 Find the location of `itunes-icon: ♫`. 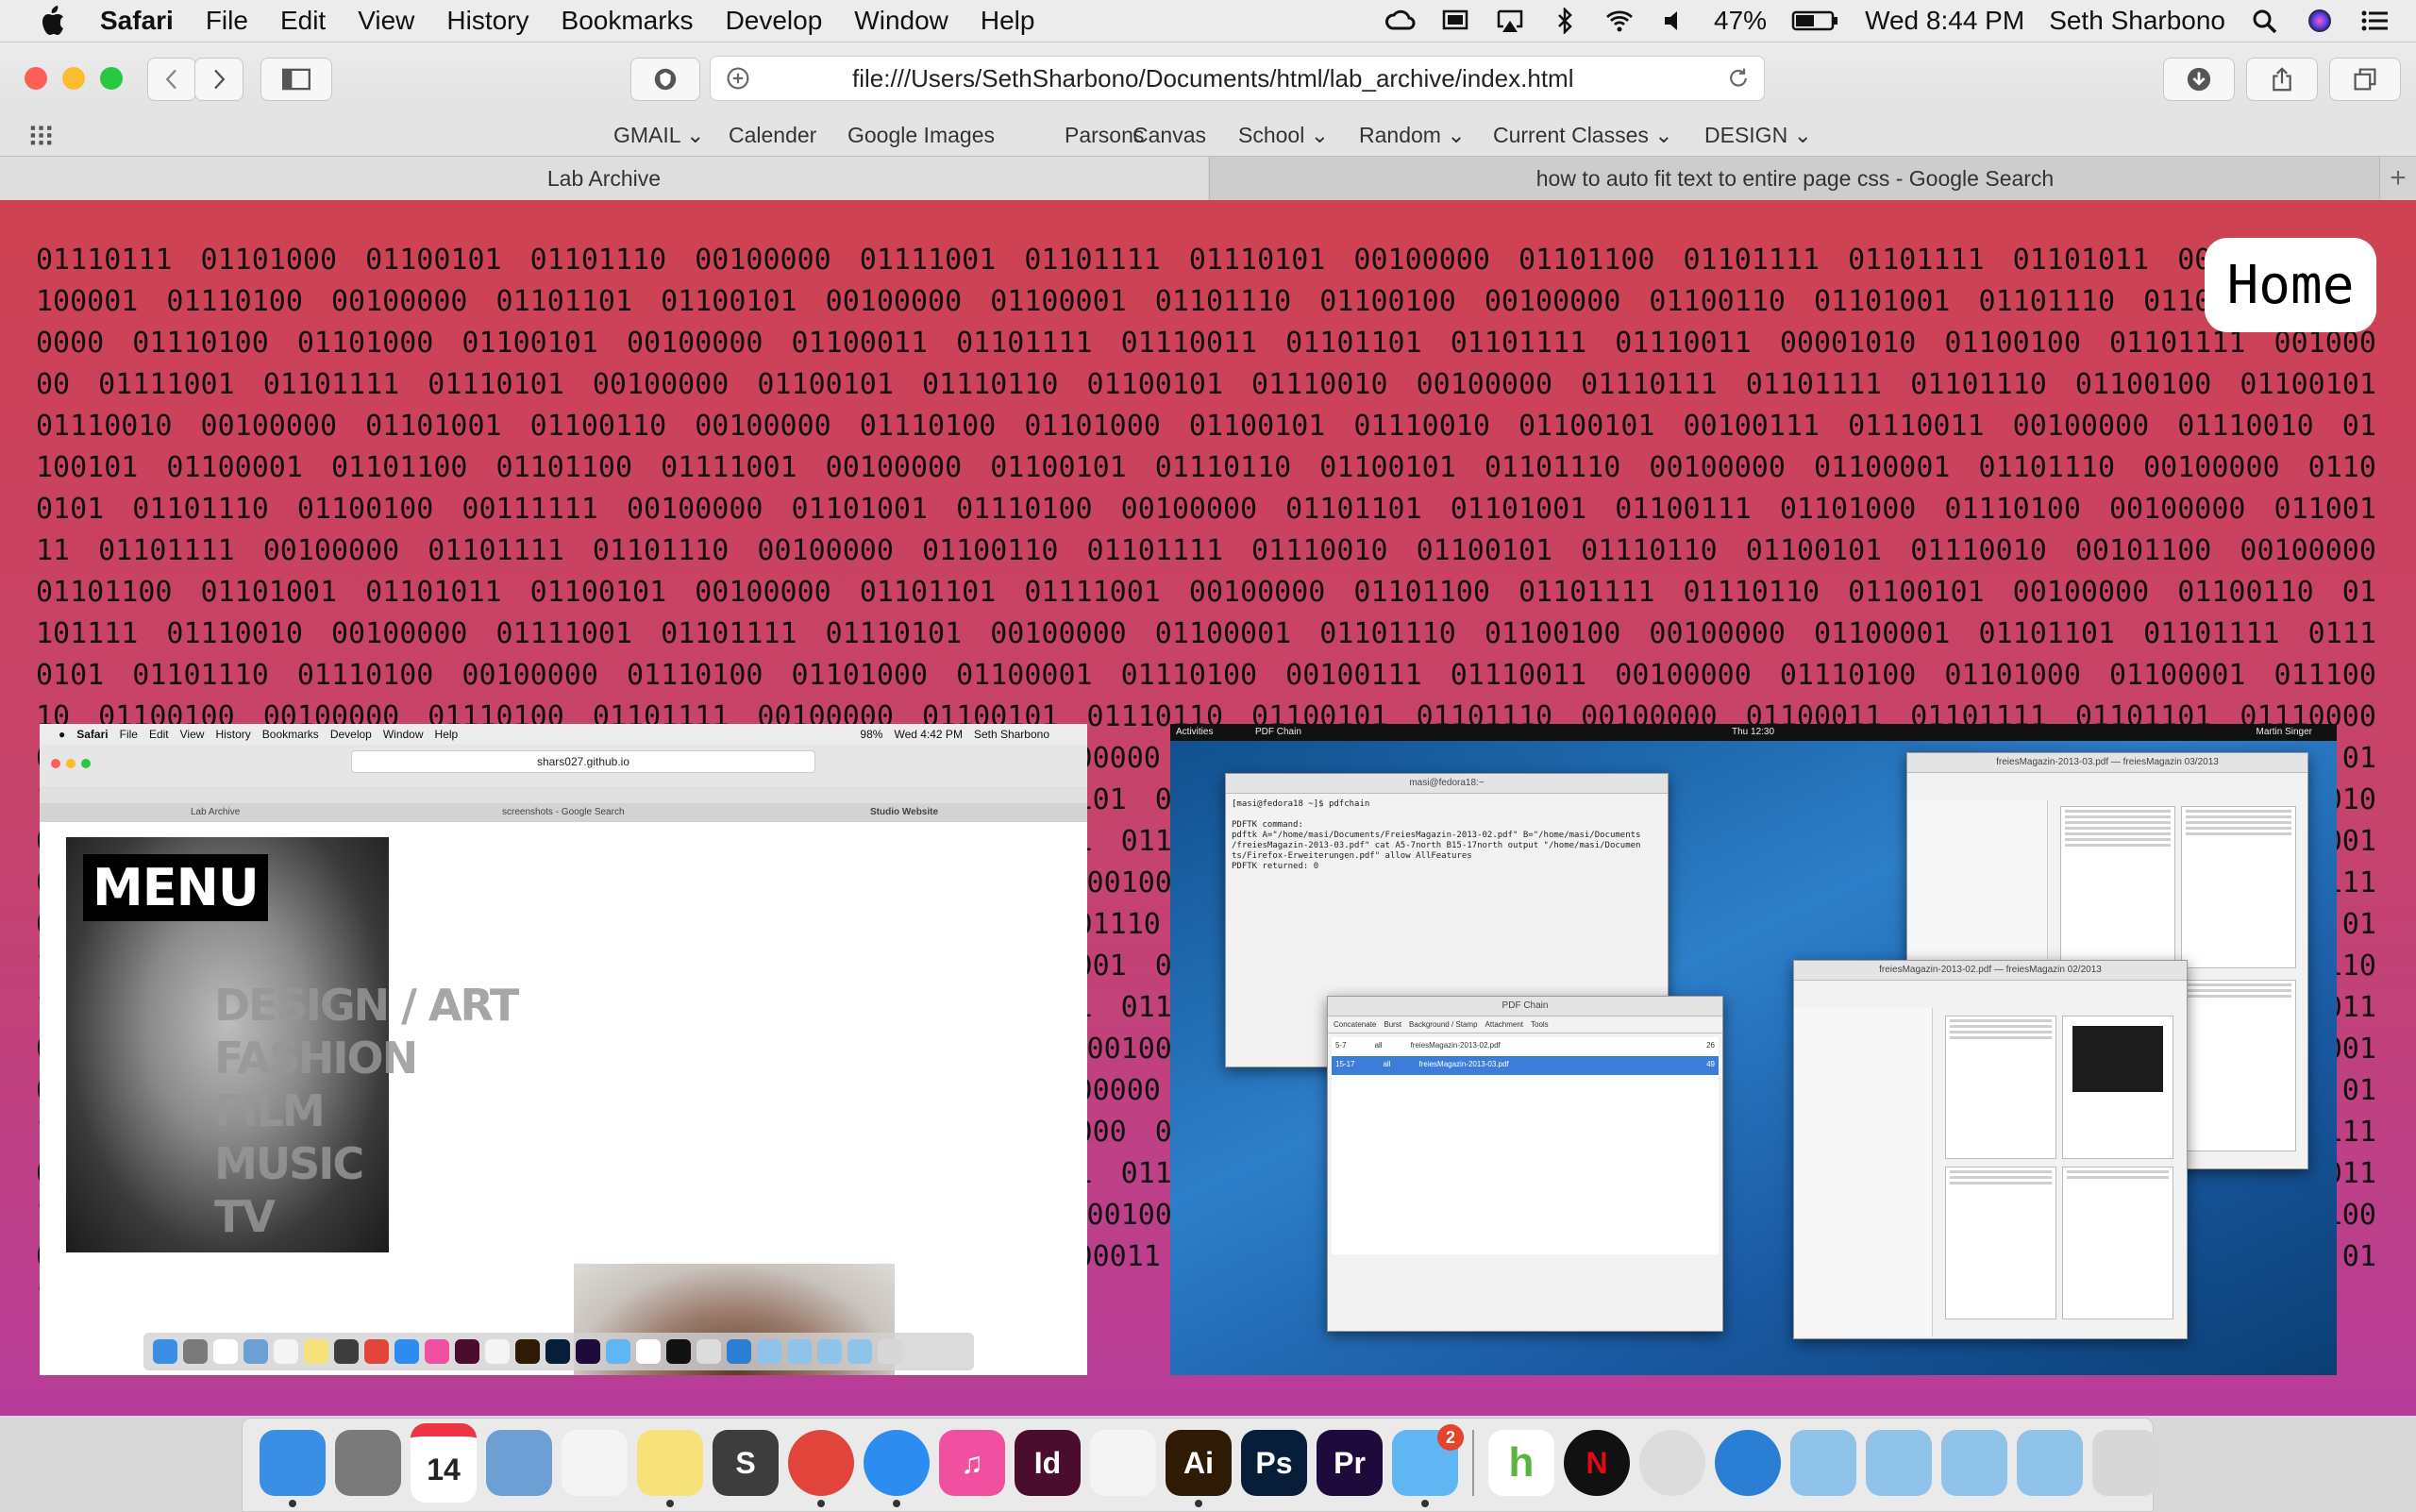

itunes-icon: ♫ is located at coordinates (972, 1463).